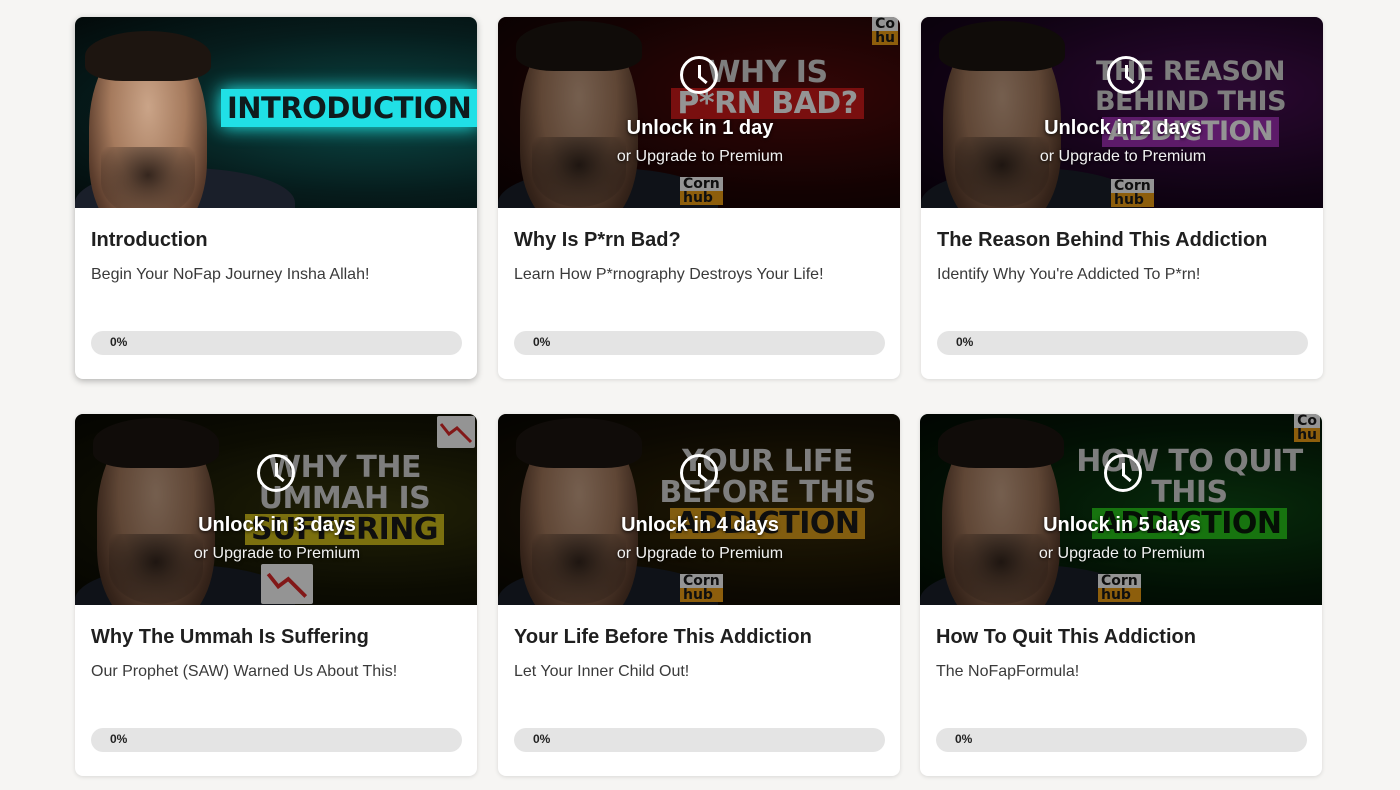 The height and width of the screenshot is (790, 1400). Describe the element at coordinates (700, 525) in the screenshot. I see `unlock-countdown: Unlock in 4 days` at that location.